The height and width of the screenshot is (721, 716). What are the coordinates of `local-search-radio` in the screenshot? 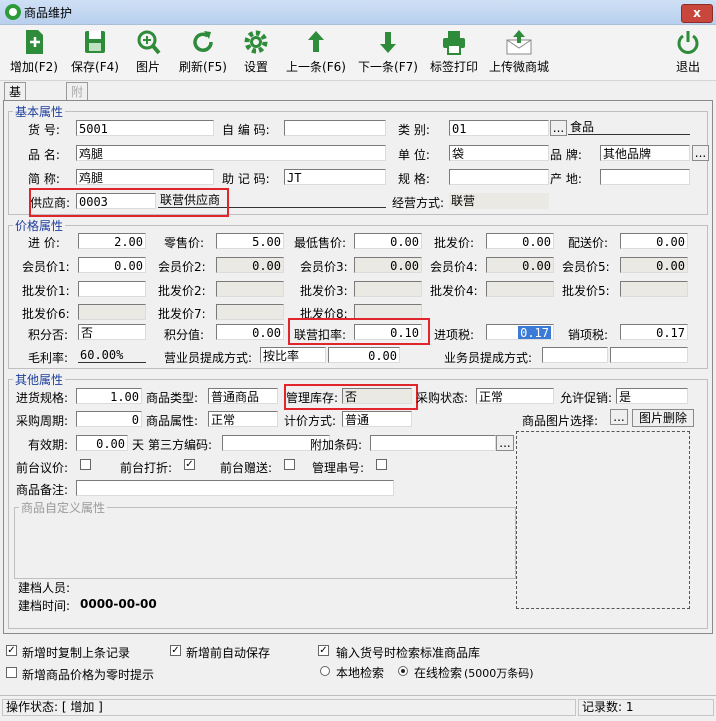 It's located at (325, 671).